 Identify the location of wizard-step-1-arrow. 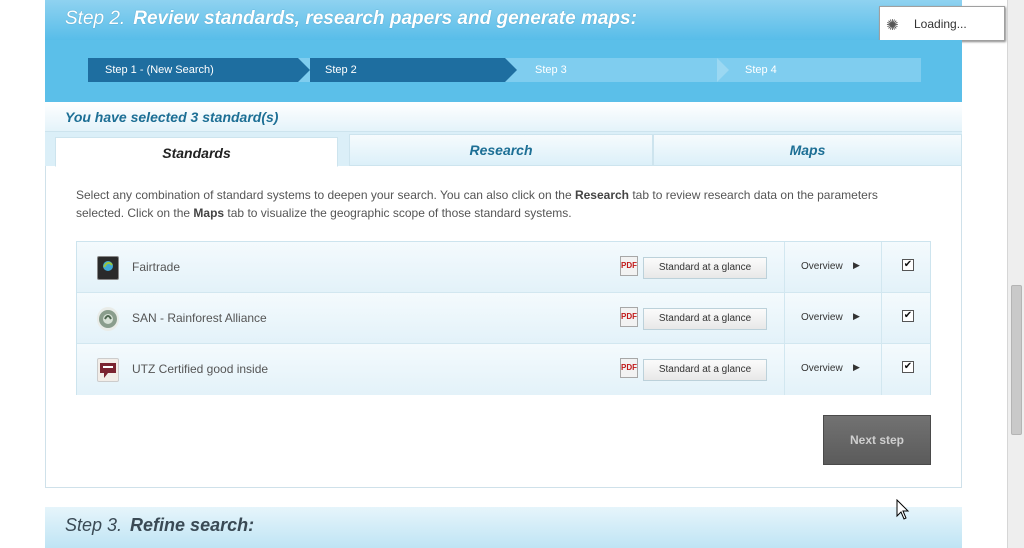
(304, 70).